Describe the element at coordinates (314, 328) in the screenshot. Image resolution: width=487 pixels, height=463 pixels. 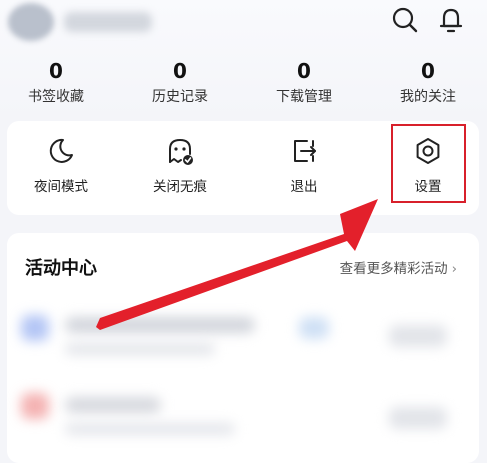
I see `activity-badge-blurred` at that location.